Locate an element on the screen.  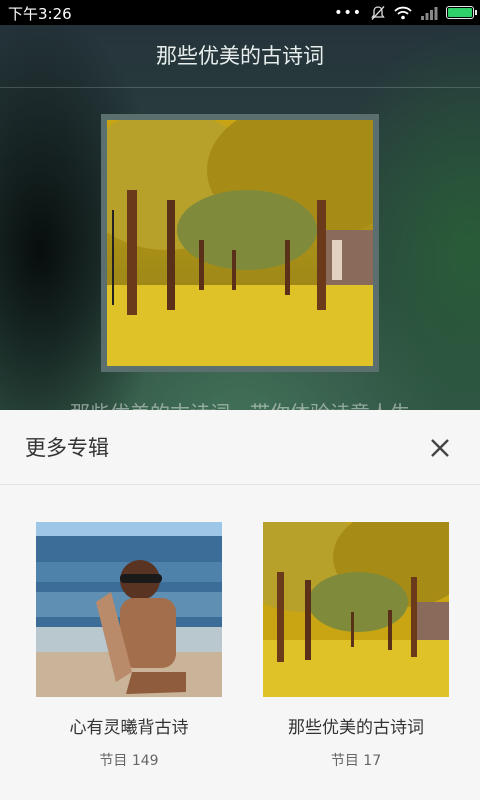
status-time: 下午3:26 is located at coordinates (40, 14).